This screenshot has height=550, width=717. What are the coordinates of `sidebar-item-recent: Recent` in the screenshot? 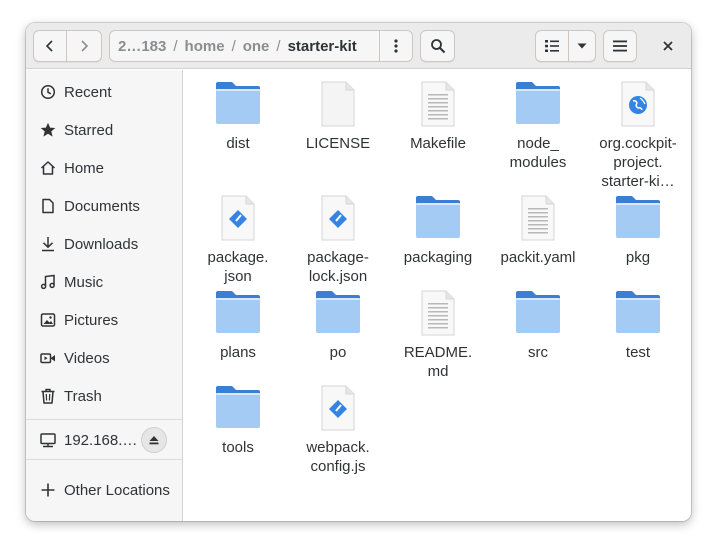 It's located at (104, 92).